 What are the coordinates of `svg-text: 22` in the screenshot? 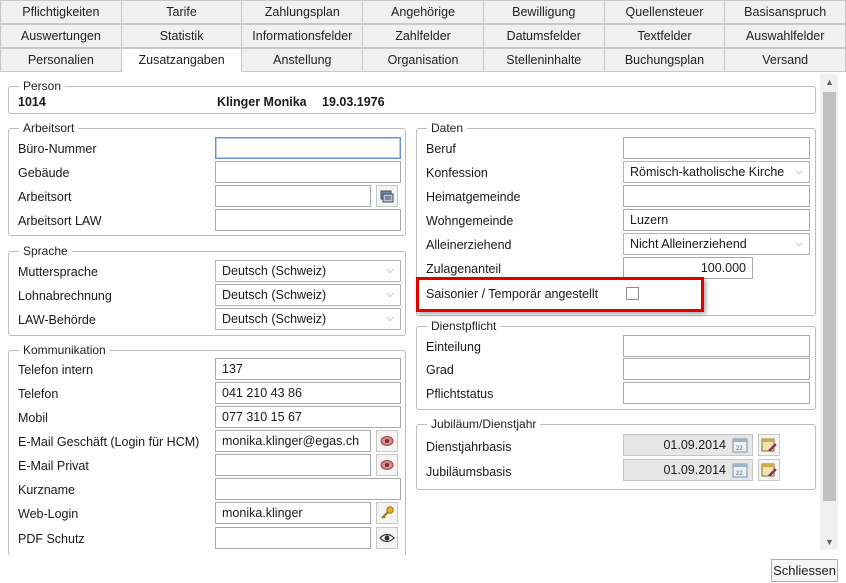 It's located at (739, 474).